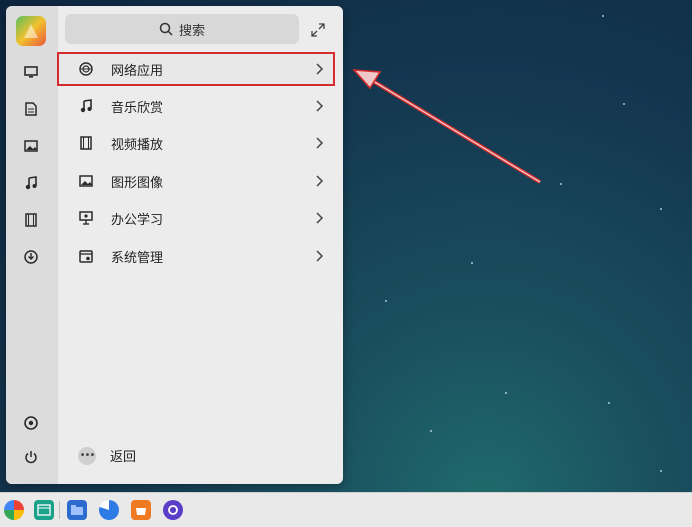  What do you see at coordinates (31, 146) in the screenshot?
I see `picture-icon` at bounding box center [31, 146].